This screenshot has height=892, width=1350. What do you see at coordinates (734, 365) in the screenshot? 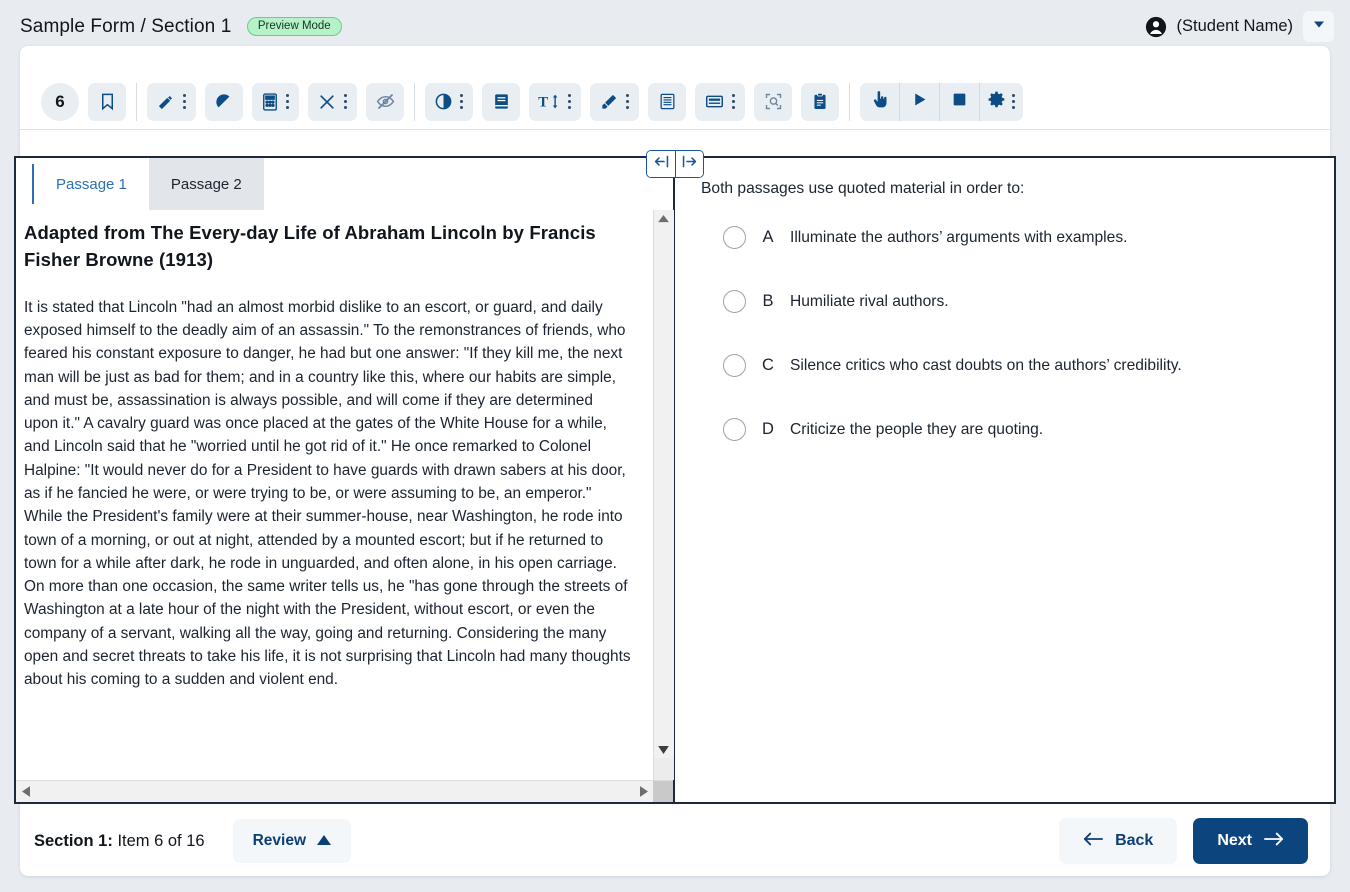
I see `radio-button-c` at bounding box center [734, 365].